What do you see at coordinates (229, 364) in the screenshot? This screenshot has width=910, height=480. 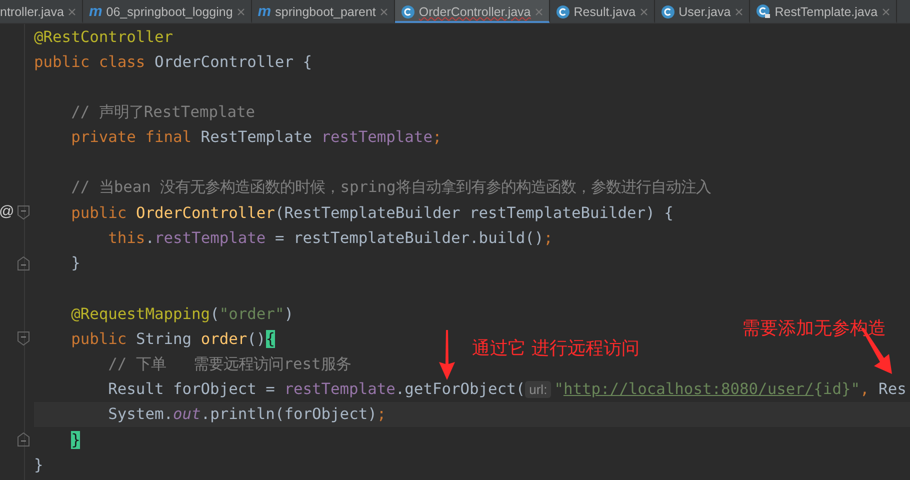 I see `code-line: // 下单 需要远程访问rest服务` at bounding box center [229, 364].